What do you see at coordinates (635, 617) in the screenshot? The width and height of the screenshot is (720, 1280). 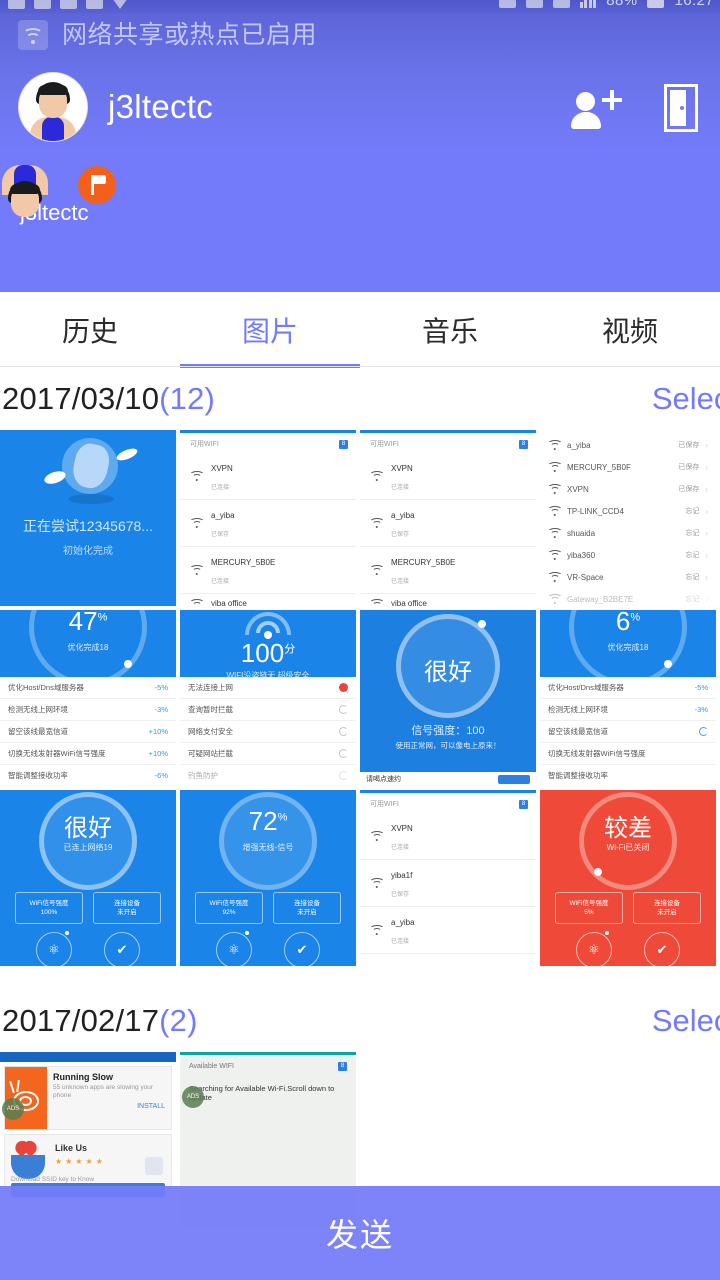 I see `thumb8-unit: %` at bounding box center [635, 617].